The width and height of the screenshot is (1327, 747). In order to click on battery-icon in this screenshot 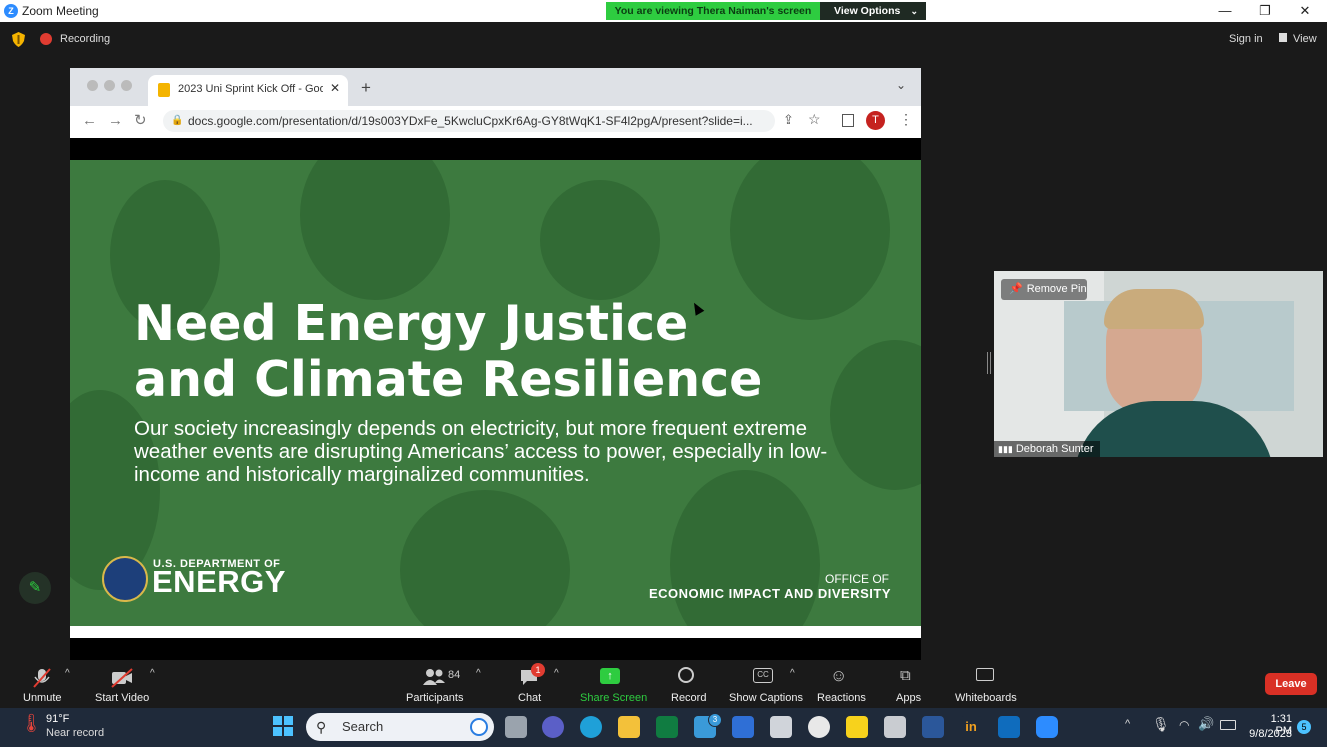, I will do `click(1228, 725)`.